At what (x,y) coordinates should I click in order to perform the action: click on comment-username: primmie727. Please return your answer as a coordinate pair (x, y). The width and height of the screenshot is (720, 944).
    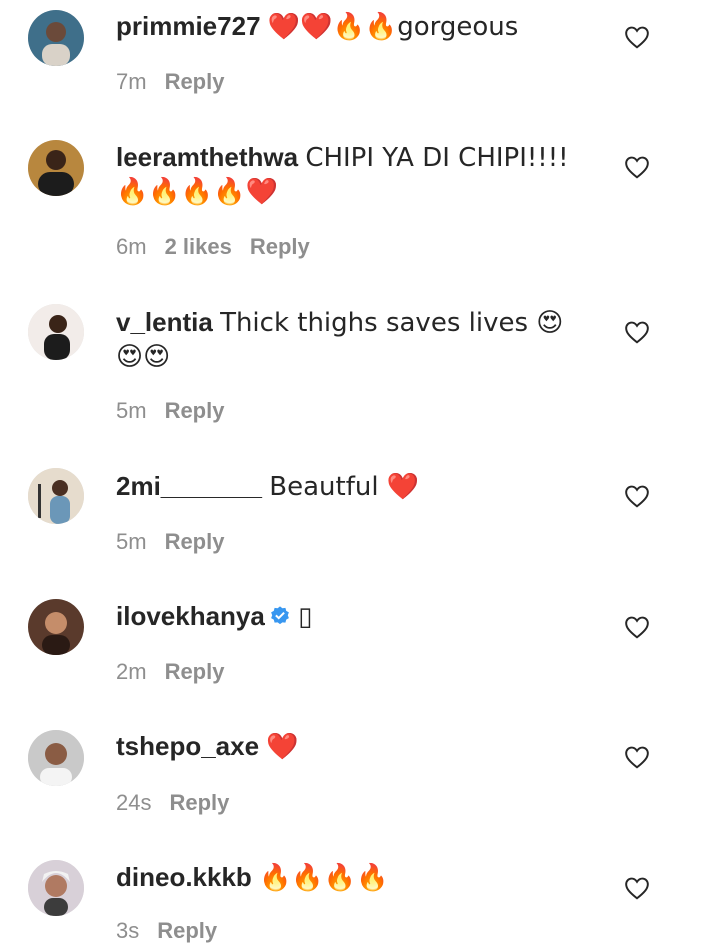
    Looking at the image, I should click on (188, 26).